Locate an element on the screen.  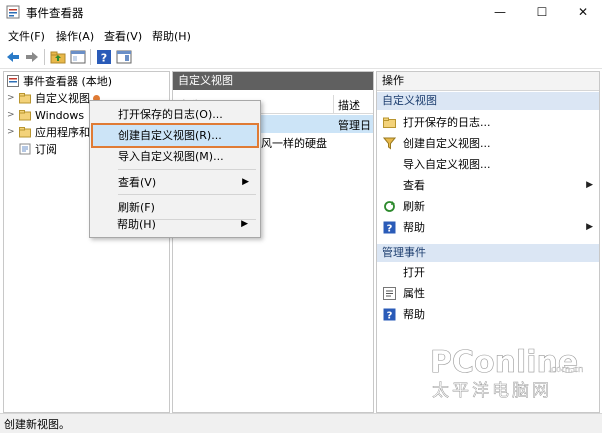
watermark-domain: .com.cn is located at coordinates (566, 370).